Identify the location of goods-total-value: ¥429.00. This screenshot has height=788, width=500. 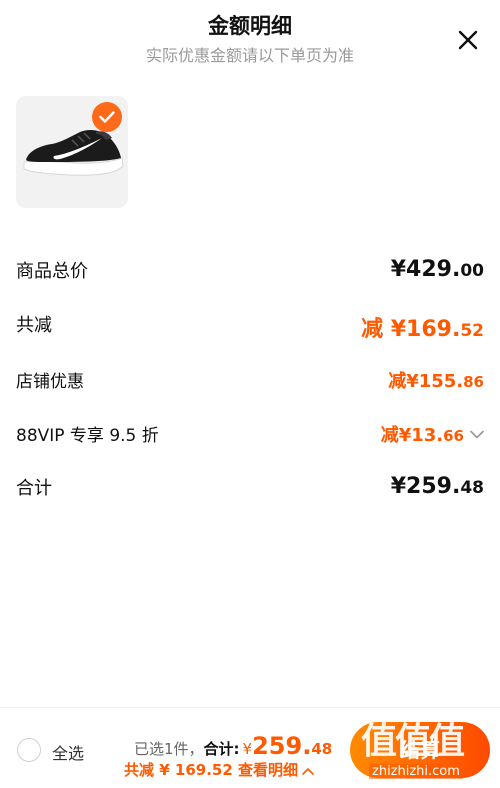
(437, 269).